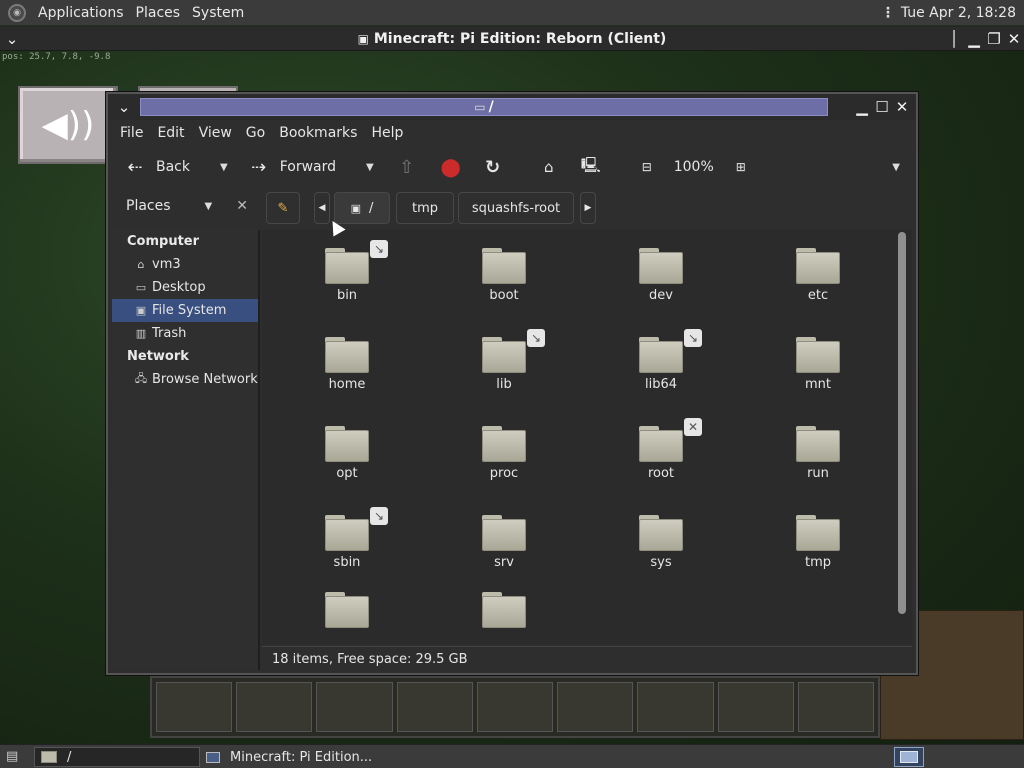 This screenshot has height=768, width=1024. I want to click on folder-item: home, so click(347, 361).